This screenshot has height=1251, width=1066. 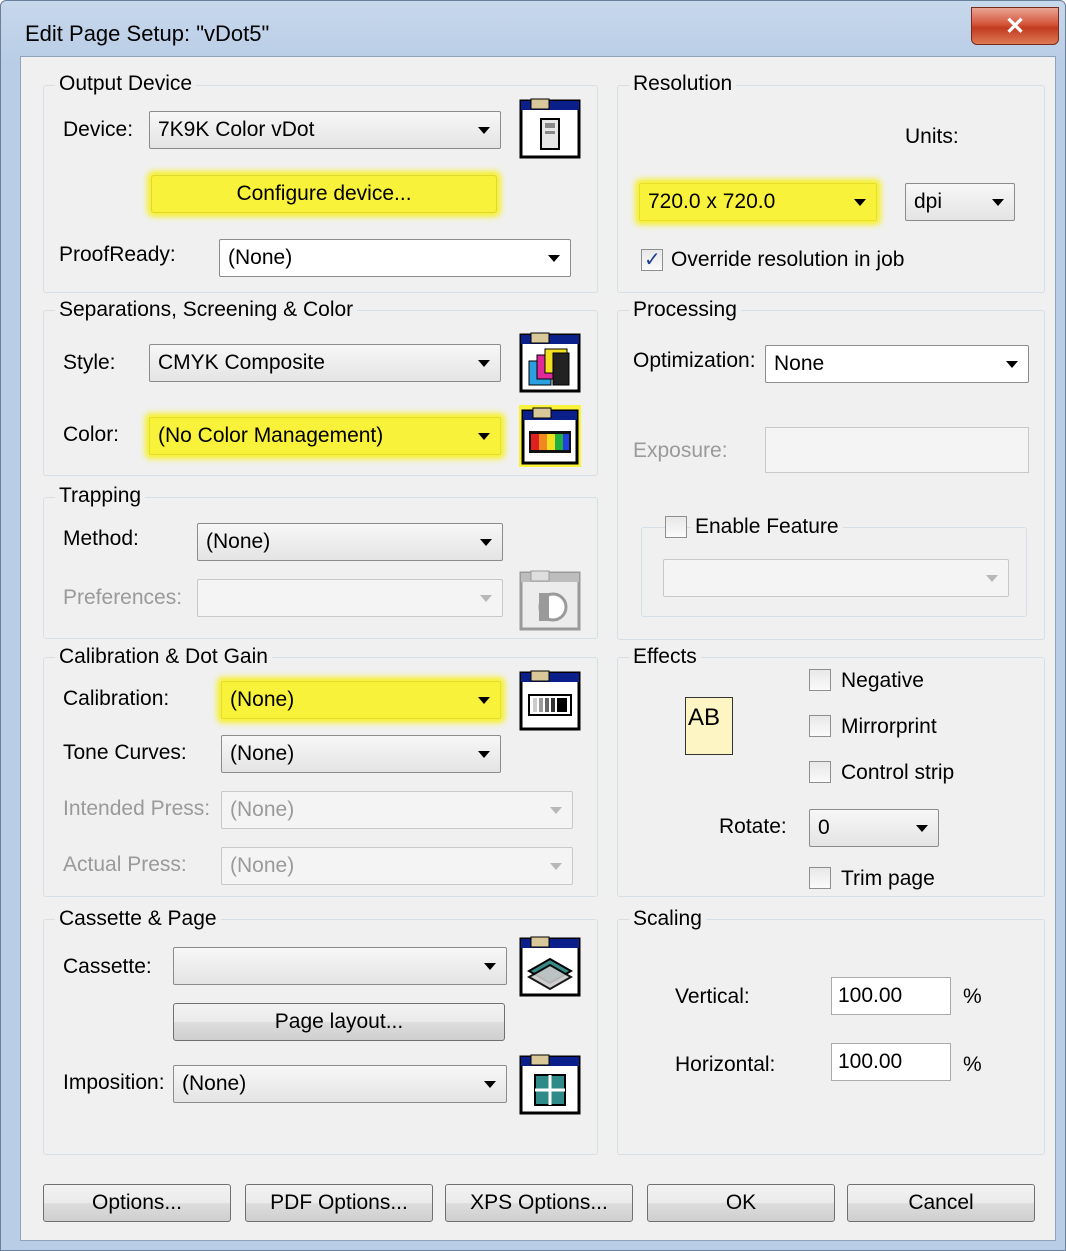 I want to click on feature-select, so click(x=836, y=578).